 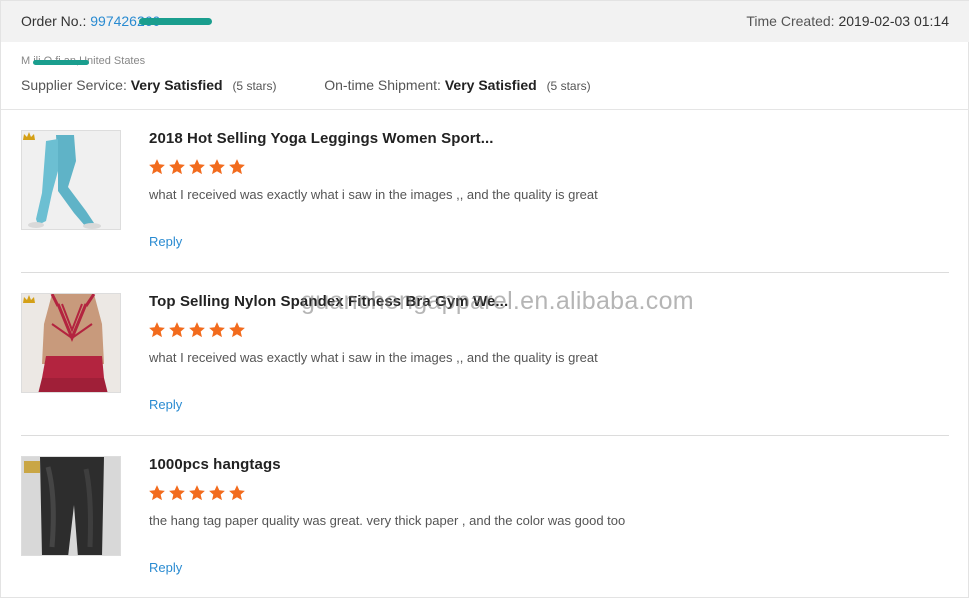 I want to click on supplier-service-value: Very Satisfied, so click(x=176, y=85).